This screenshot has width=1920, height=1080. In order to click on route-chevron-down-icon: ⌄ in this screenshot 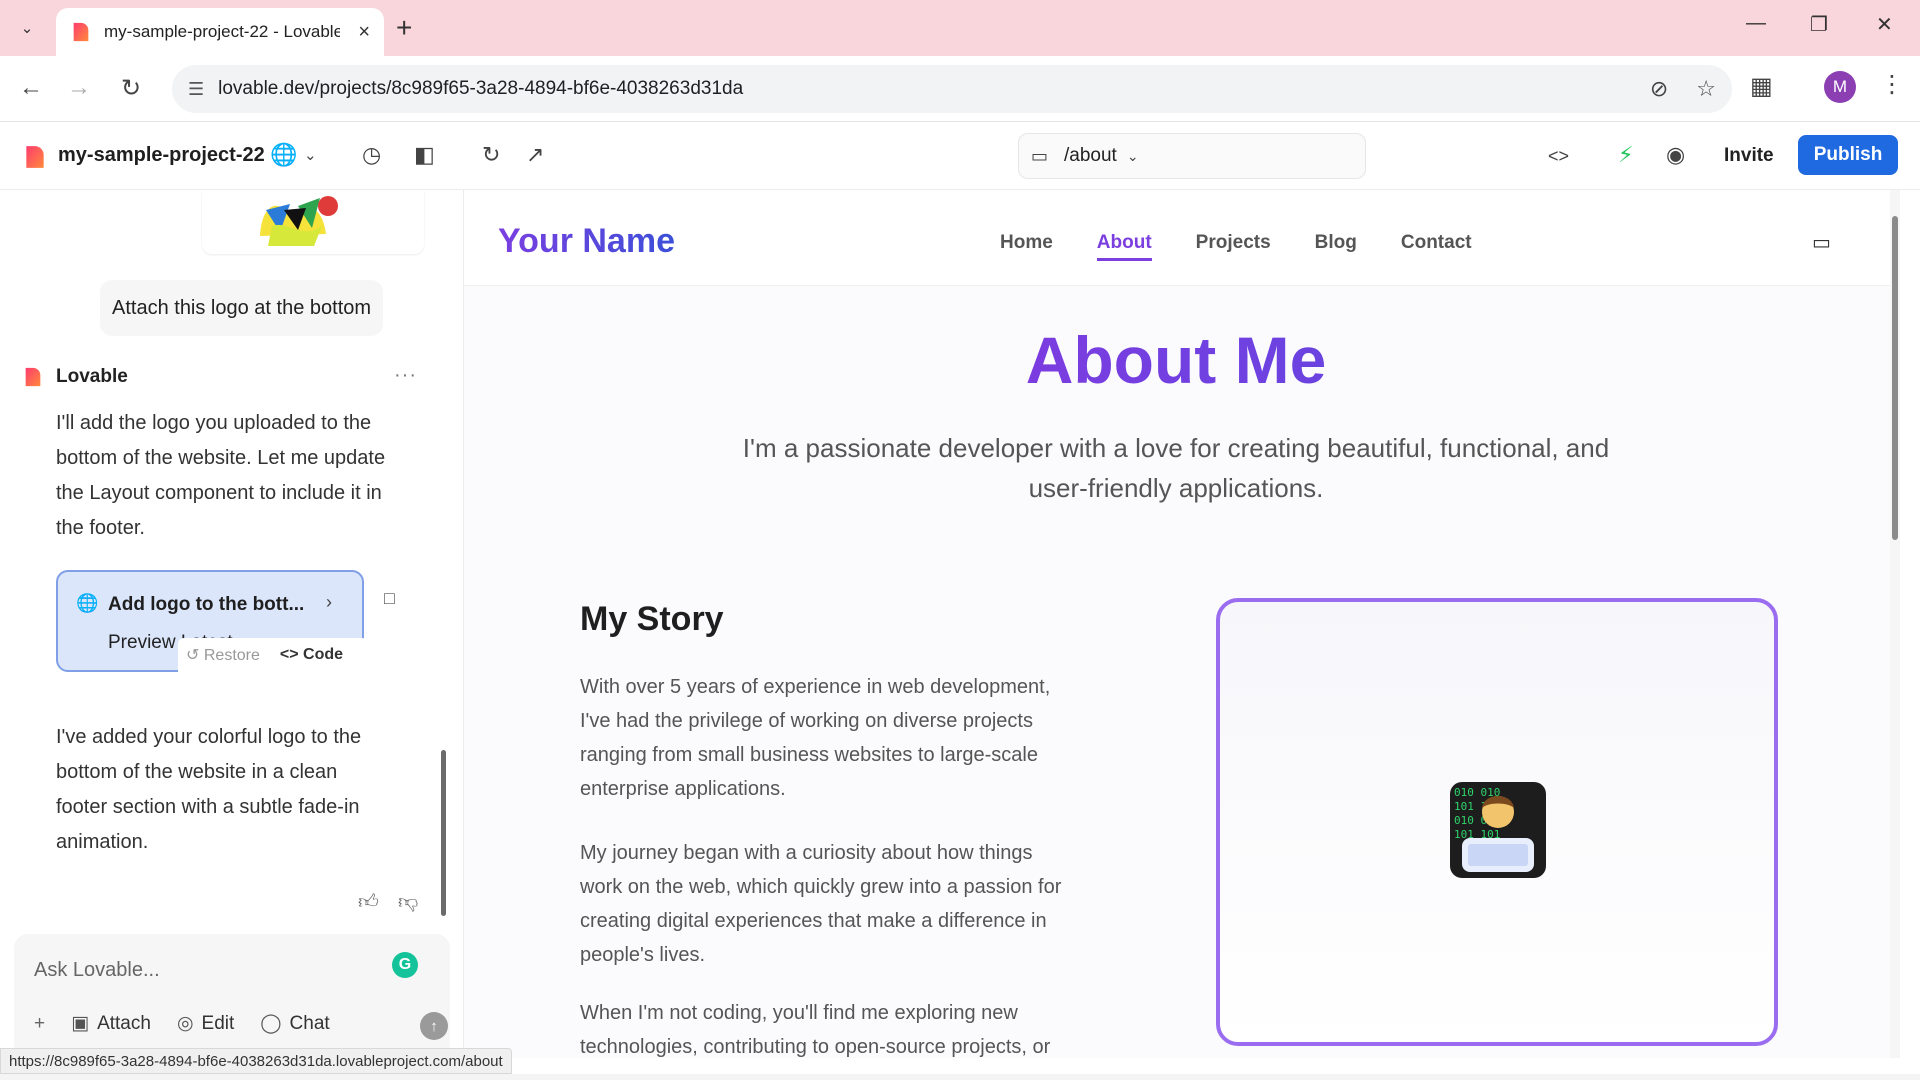, I will do `click(1132, 155)`.